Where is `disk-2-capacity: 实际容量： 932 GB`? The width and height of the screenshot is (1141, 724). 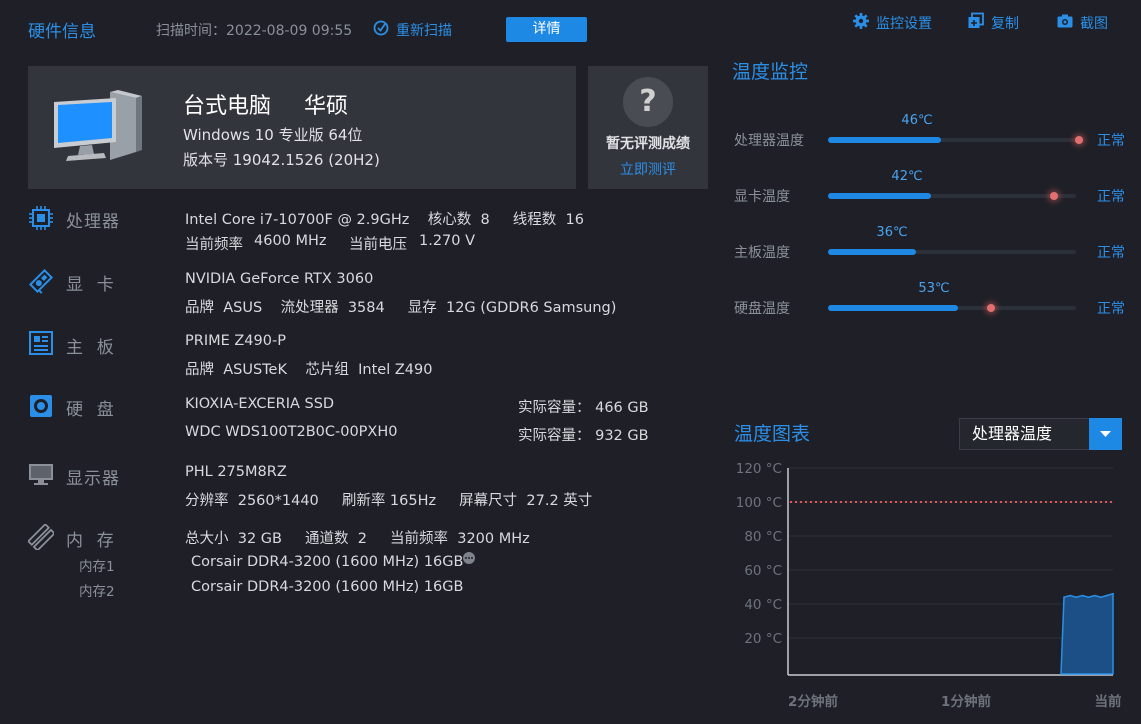 disk-2-capacity: 实际容量： 932 GB is located at coordinates (583, 436).